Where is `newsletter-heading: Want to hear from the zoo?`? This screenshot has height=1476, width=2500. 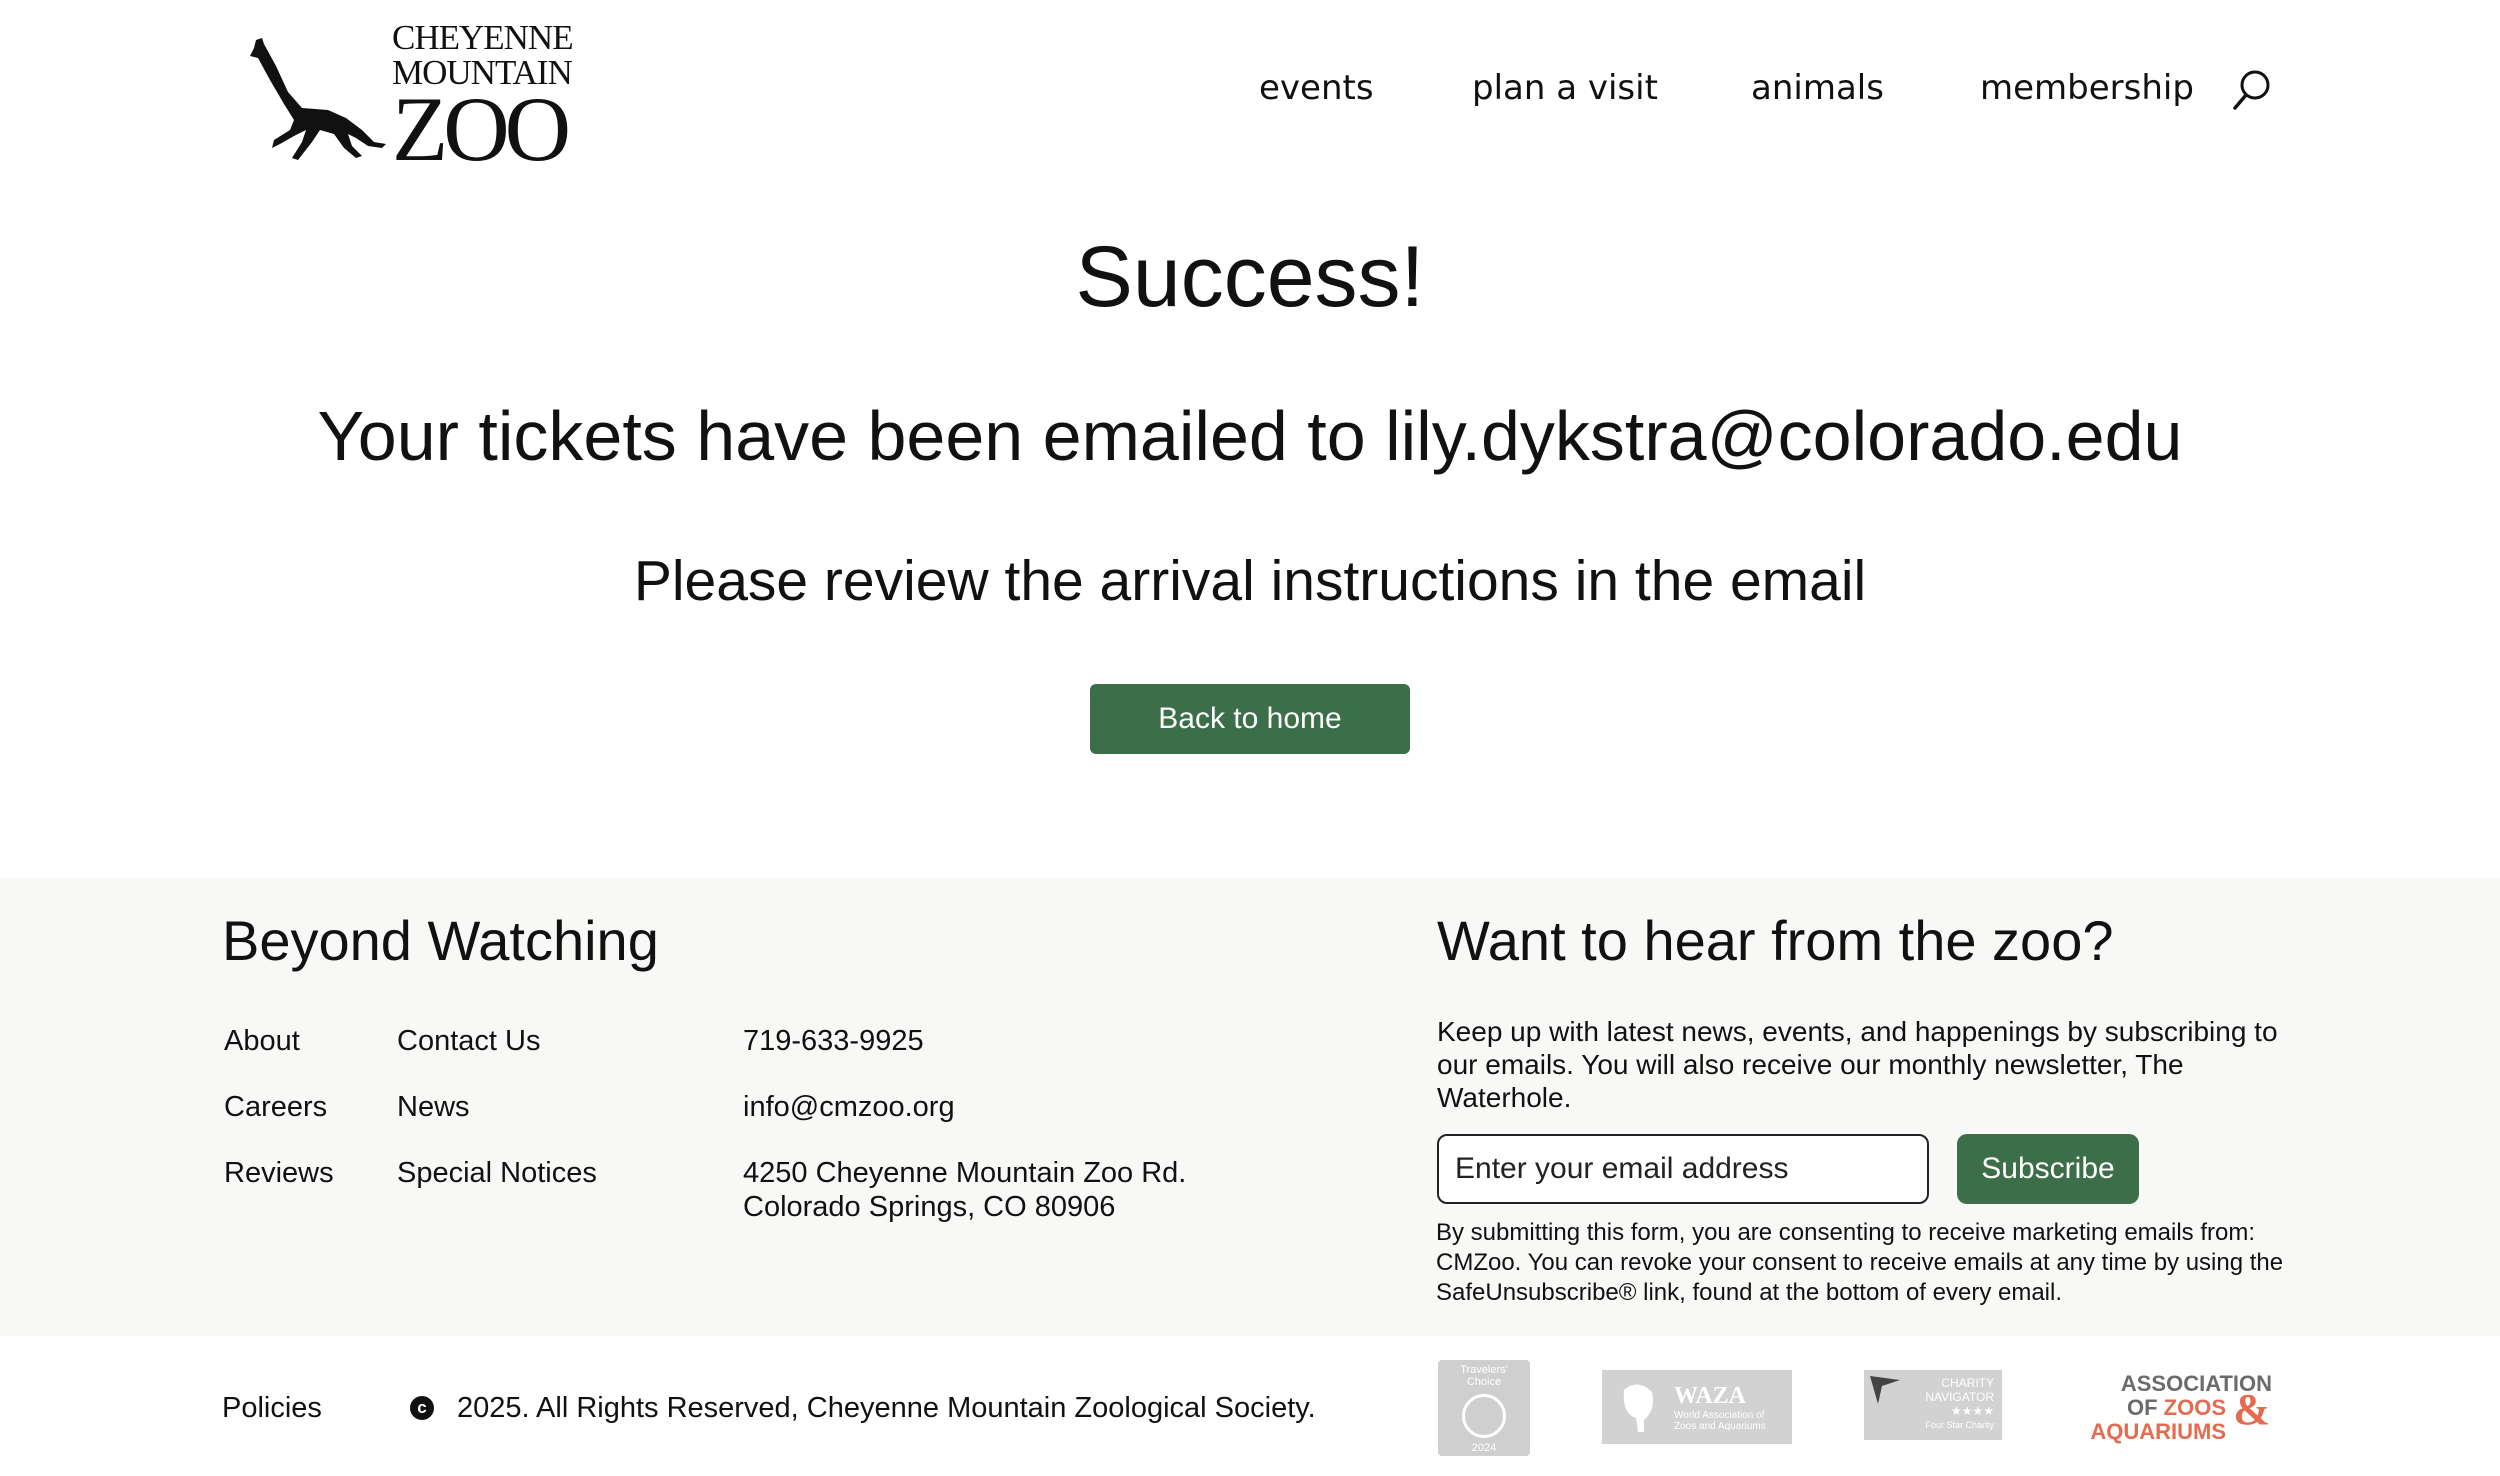
newsletter-heading: Want to hear from the zoo? is located at coordinates (1775, 940).